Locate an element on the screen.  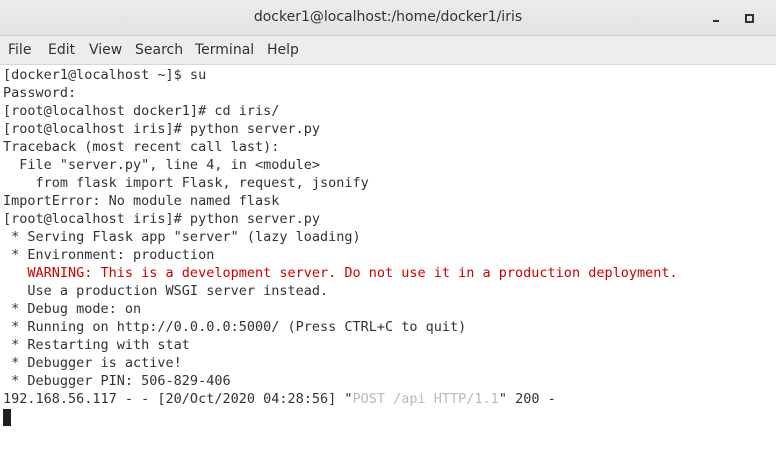
log-suffix: " 200 - is located at coordinates (527, 399).